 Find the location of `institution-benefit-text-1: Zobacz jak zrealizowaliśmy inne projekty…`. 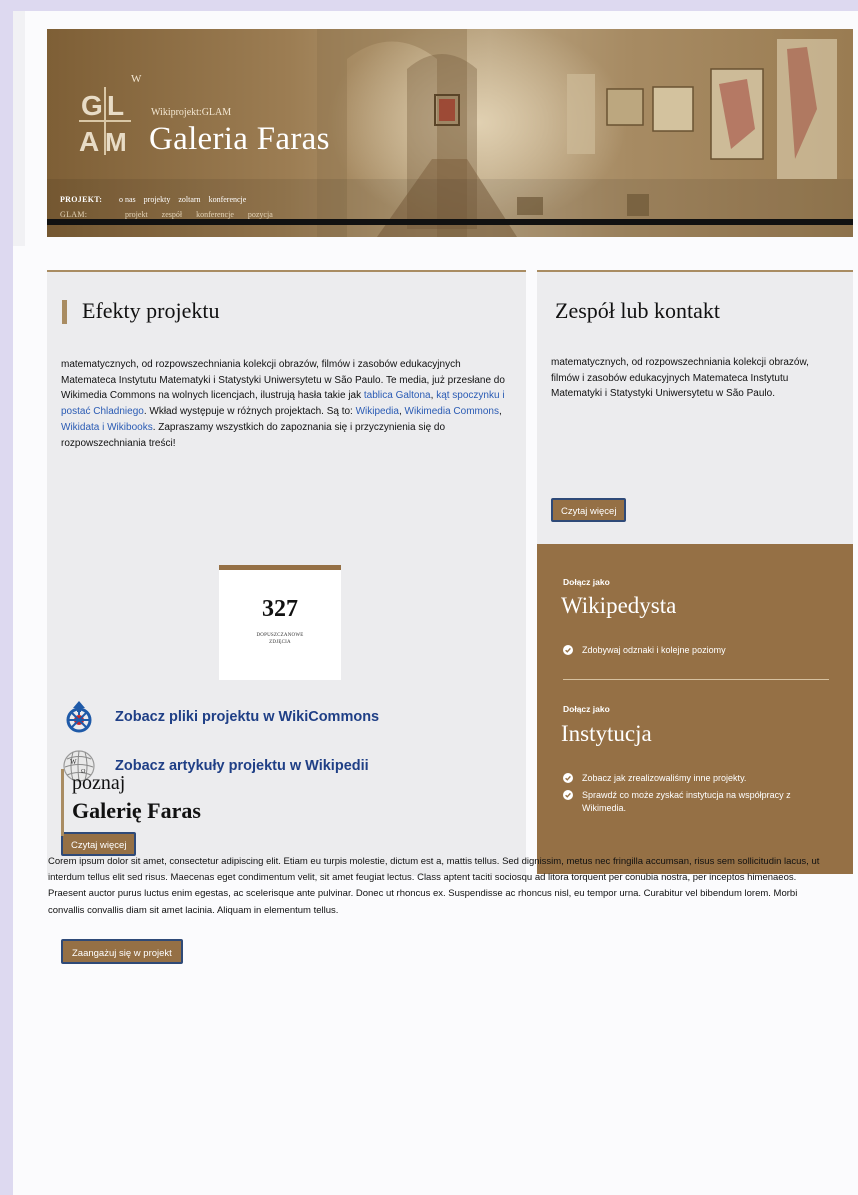

institution-benefit-text-1: Zobacz jak zrealizowaliśmy inne projekty… is located at coordinates (664, 778).